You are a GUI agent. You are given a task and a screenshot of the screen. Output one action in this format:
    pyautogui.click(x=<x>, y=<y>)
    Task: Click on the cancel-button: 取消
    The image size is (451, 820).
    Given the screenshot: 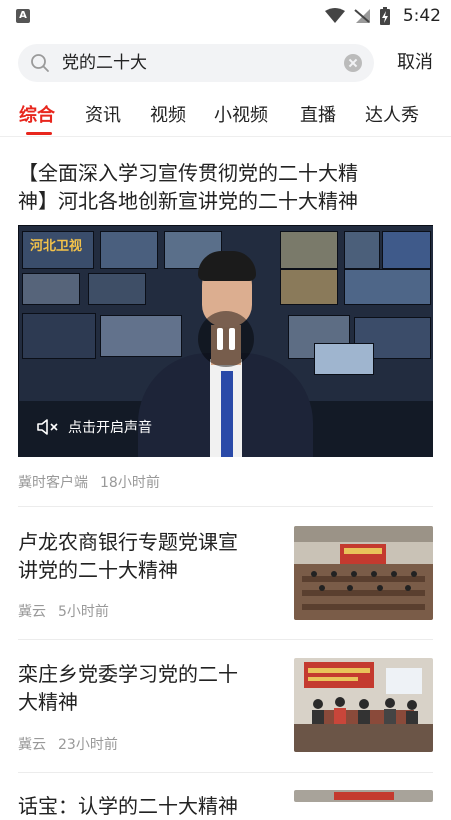 What is the action you would take?
    pyautogui.click(x=415, y=63)
    